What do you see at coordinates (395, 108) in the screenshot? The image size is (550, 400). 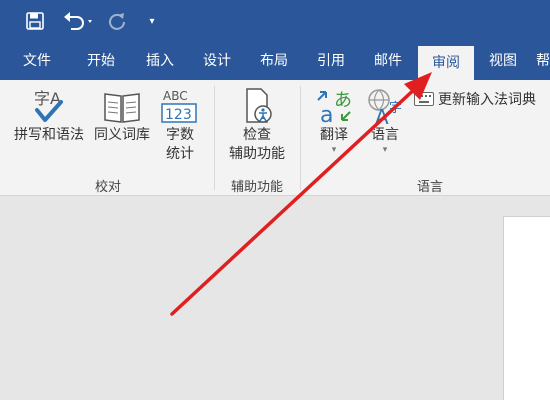 I see `svg-text: 字` at bounding box center [395, 108].